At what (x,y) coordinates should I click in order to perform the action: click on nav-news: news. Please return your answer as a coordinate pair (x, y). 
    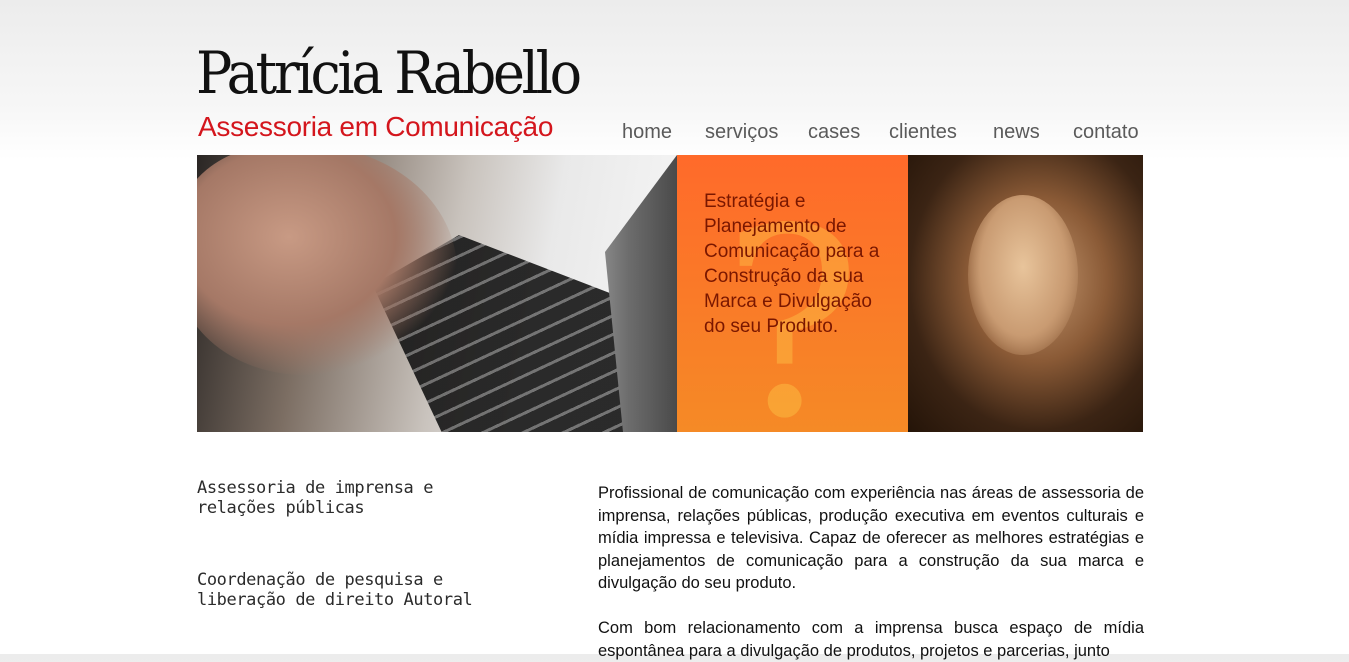
    Looking at the image, I should click on (1016, 132).